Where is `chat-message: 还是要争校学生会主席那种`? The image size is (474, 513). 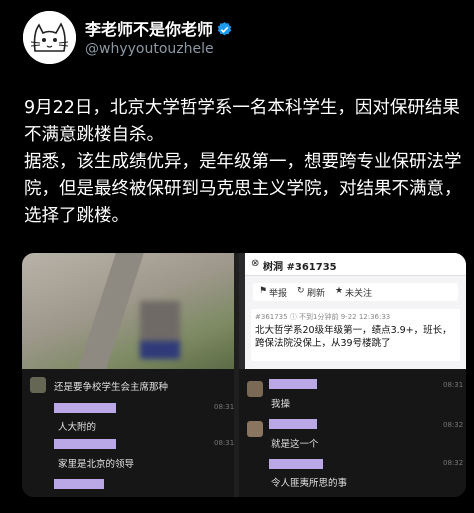 chat-message: 还是要争校学生会主席那种 is located at coordinates (111, 387).